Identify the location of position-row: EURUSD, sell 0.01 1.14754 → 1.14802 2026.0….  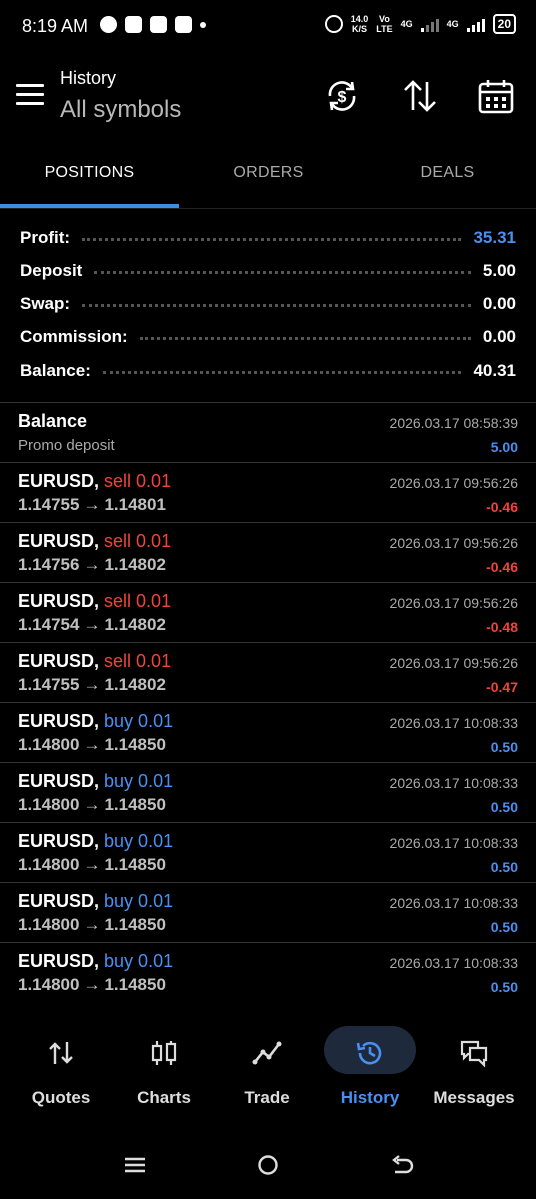
(268, 613).